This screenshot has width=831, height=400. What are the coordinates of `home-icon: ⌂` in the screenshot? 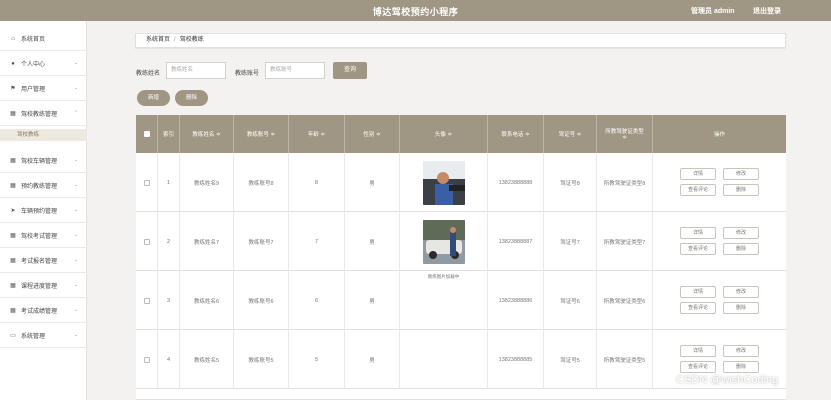 It's located at (13, 38).